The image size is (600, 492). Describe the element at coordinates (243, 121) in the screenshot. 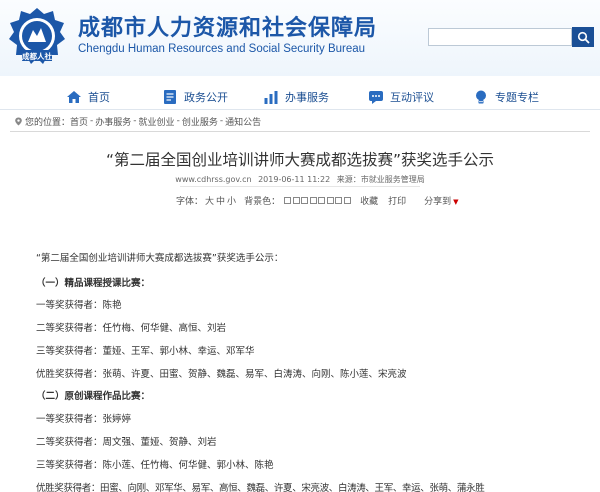

I see `breadcrumb-item-notices: 通知公告` at that location.